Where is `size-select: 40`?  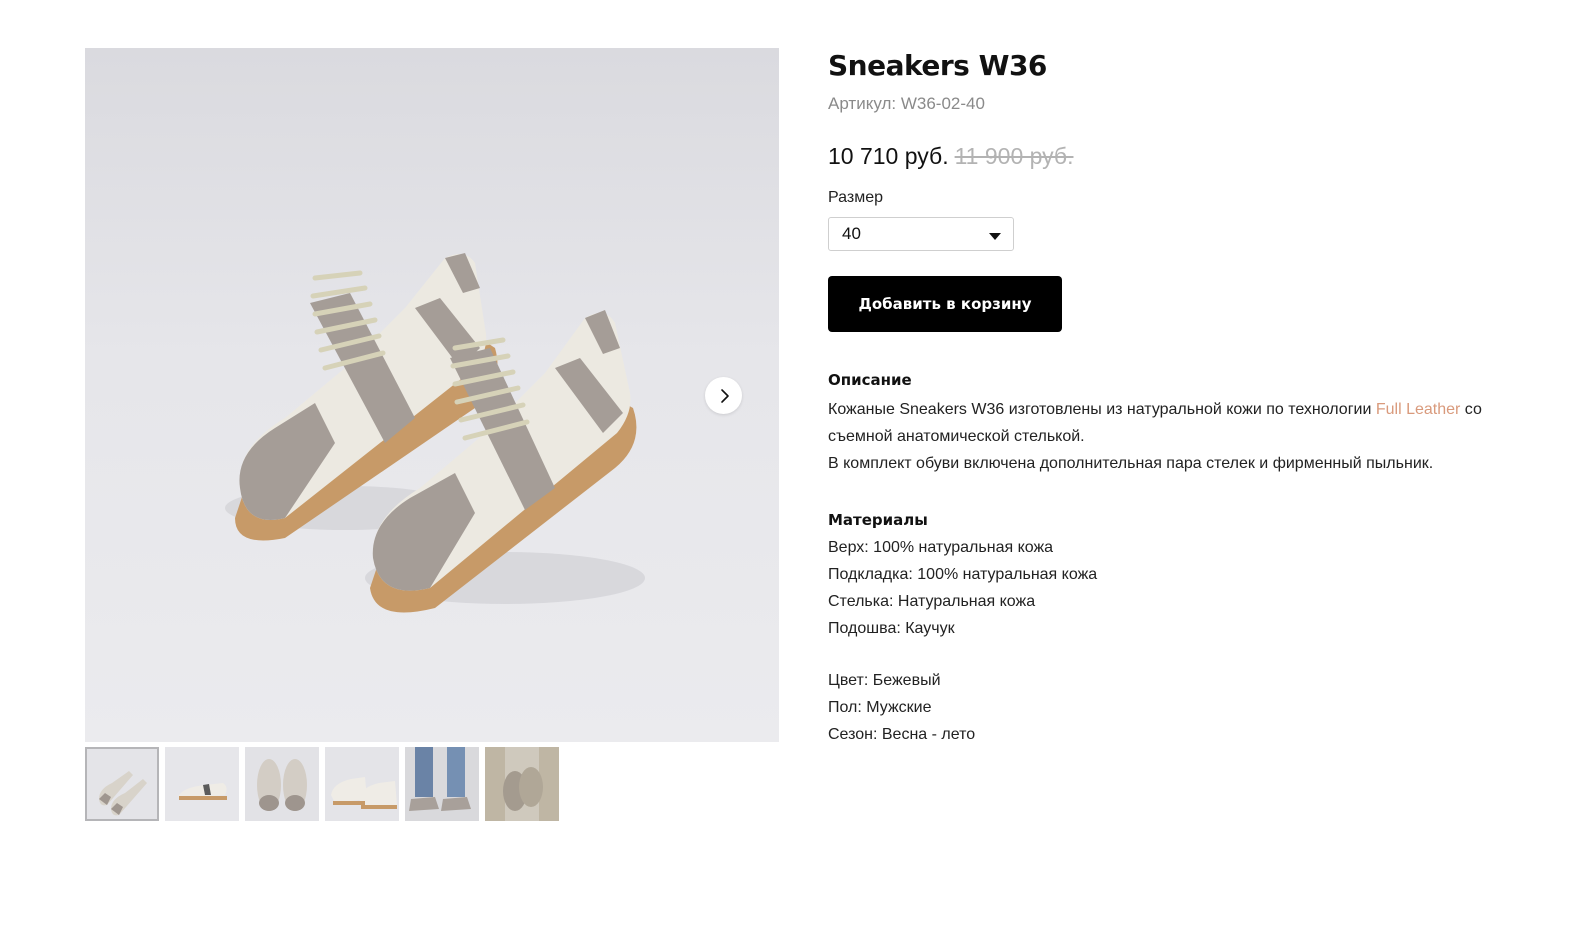
size-select: 40 is located at coordinates (921, 234).